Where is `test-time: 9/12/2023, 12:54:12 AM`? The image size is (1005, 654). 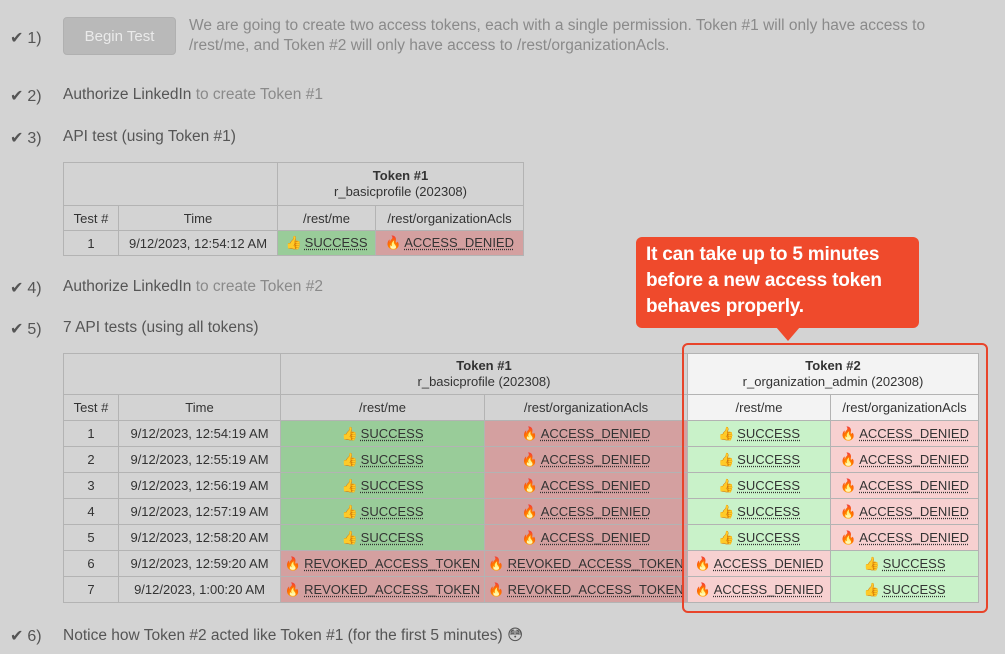
test-time: 9/12/2023, 12:54:12 AM is located at coordinates (198, 243).